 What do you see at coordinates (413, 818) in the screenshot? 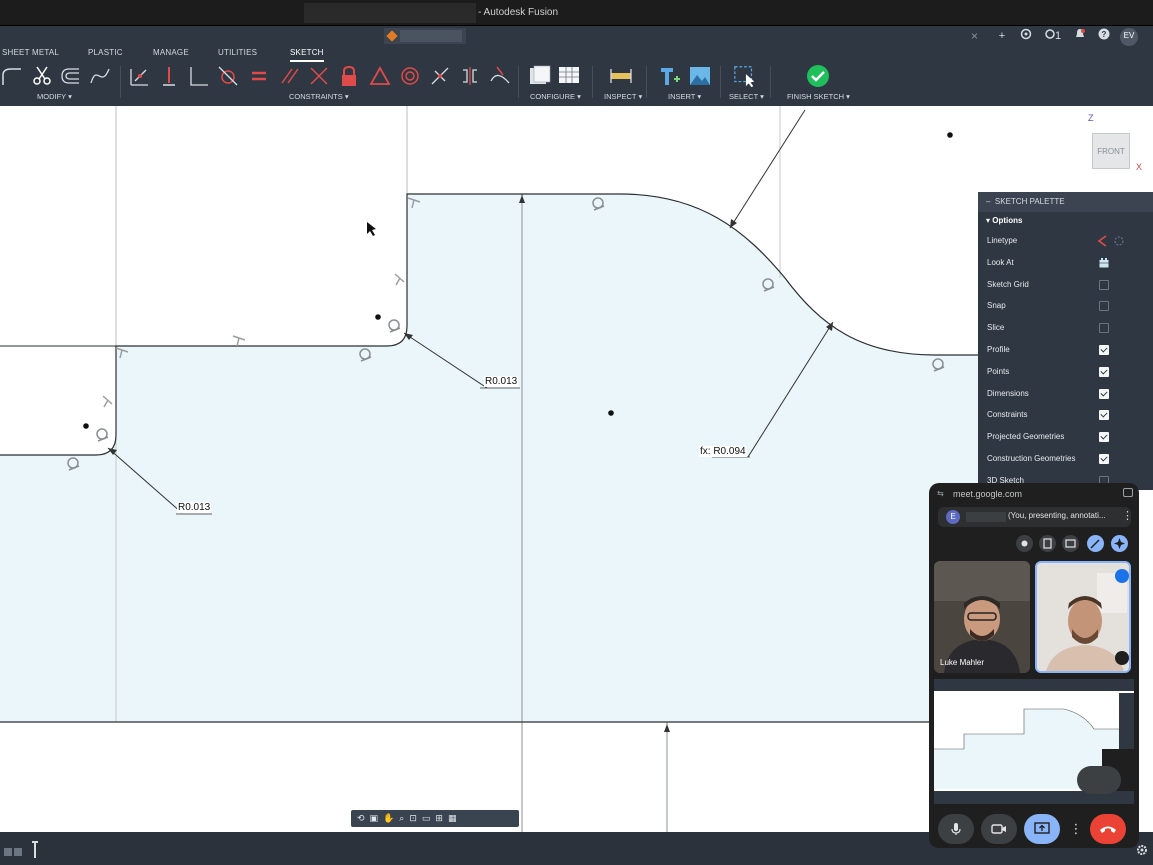
I see `fit-icon: ⊡` at bounding box center [413, 818].